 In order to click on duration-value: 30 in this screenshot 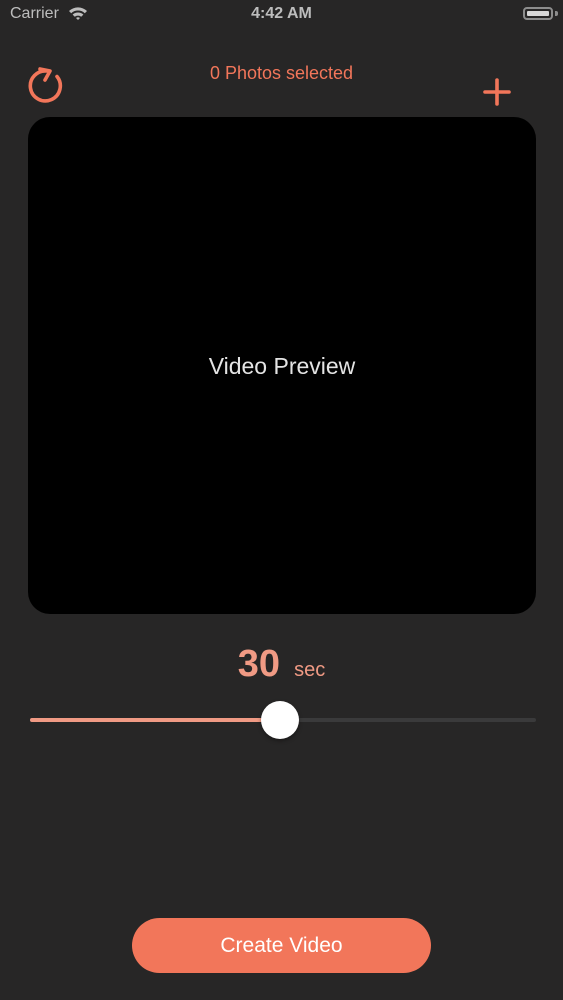, I will do `click(259, 664)`.